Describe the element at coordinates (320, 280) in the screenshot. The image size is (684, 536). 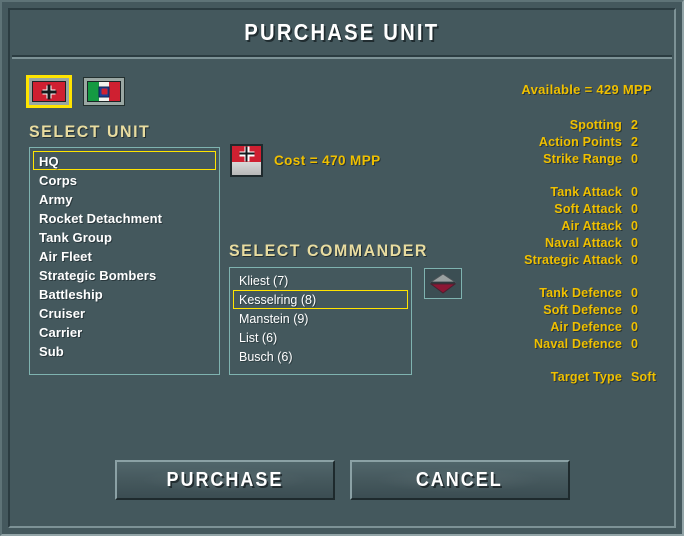
I see `list-item: Kliest (7)` at that location.